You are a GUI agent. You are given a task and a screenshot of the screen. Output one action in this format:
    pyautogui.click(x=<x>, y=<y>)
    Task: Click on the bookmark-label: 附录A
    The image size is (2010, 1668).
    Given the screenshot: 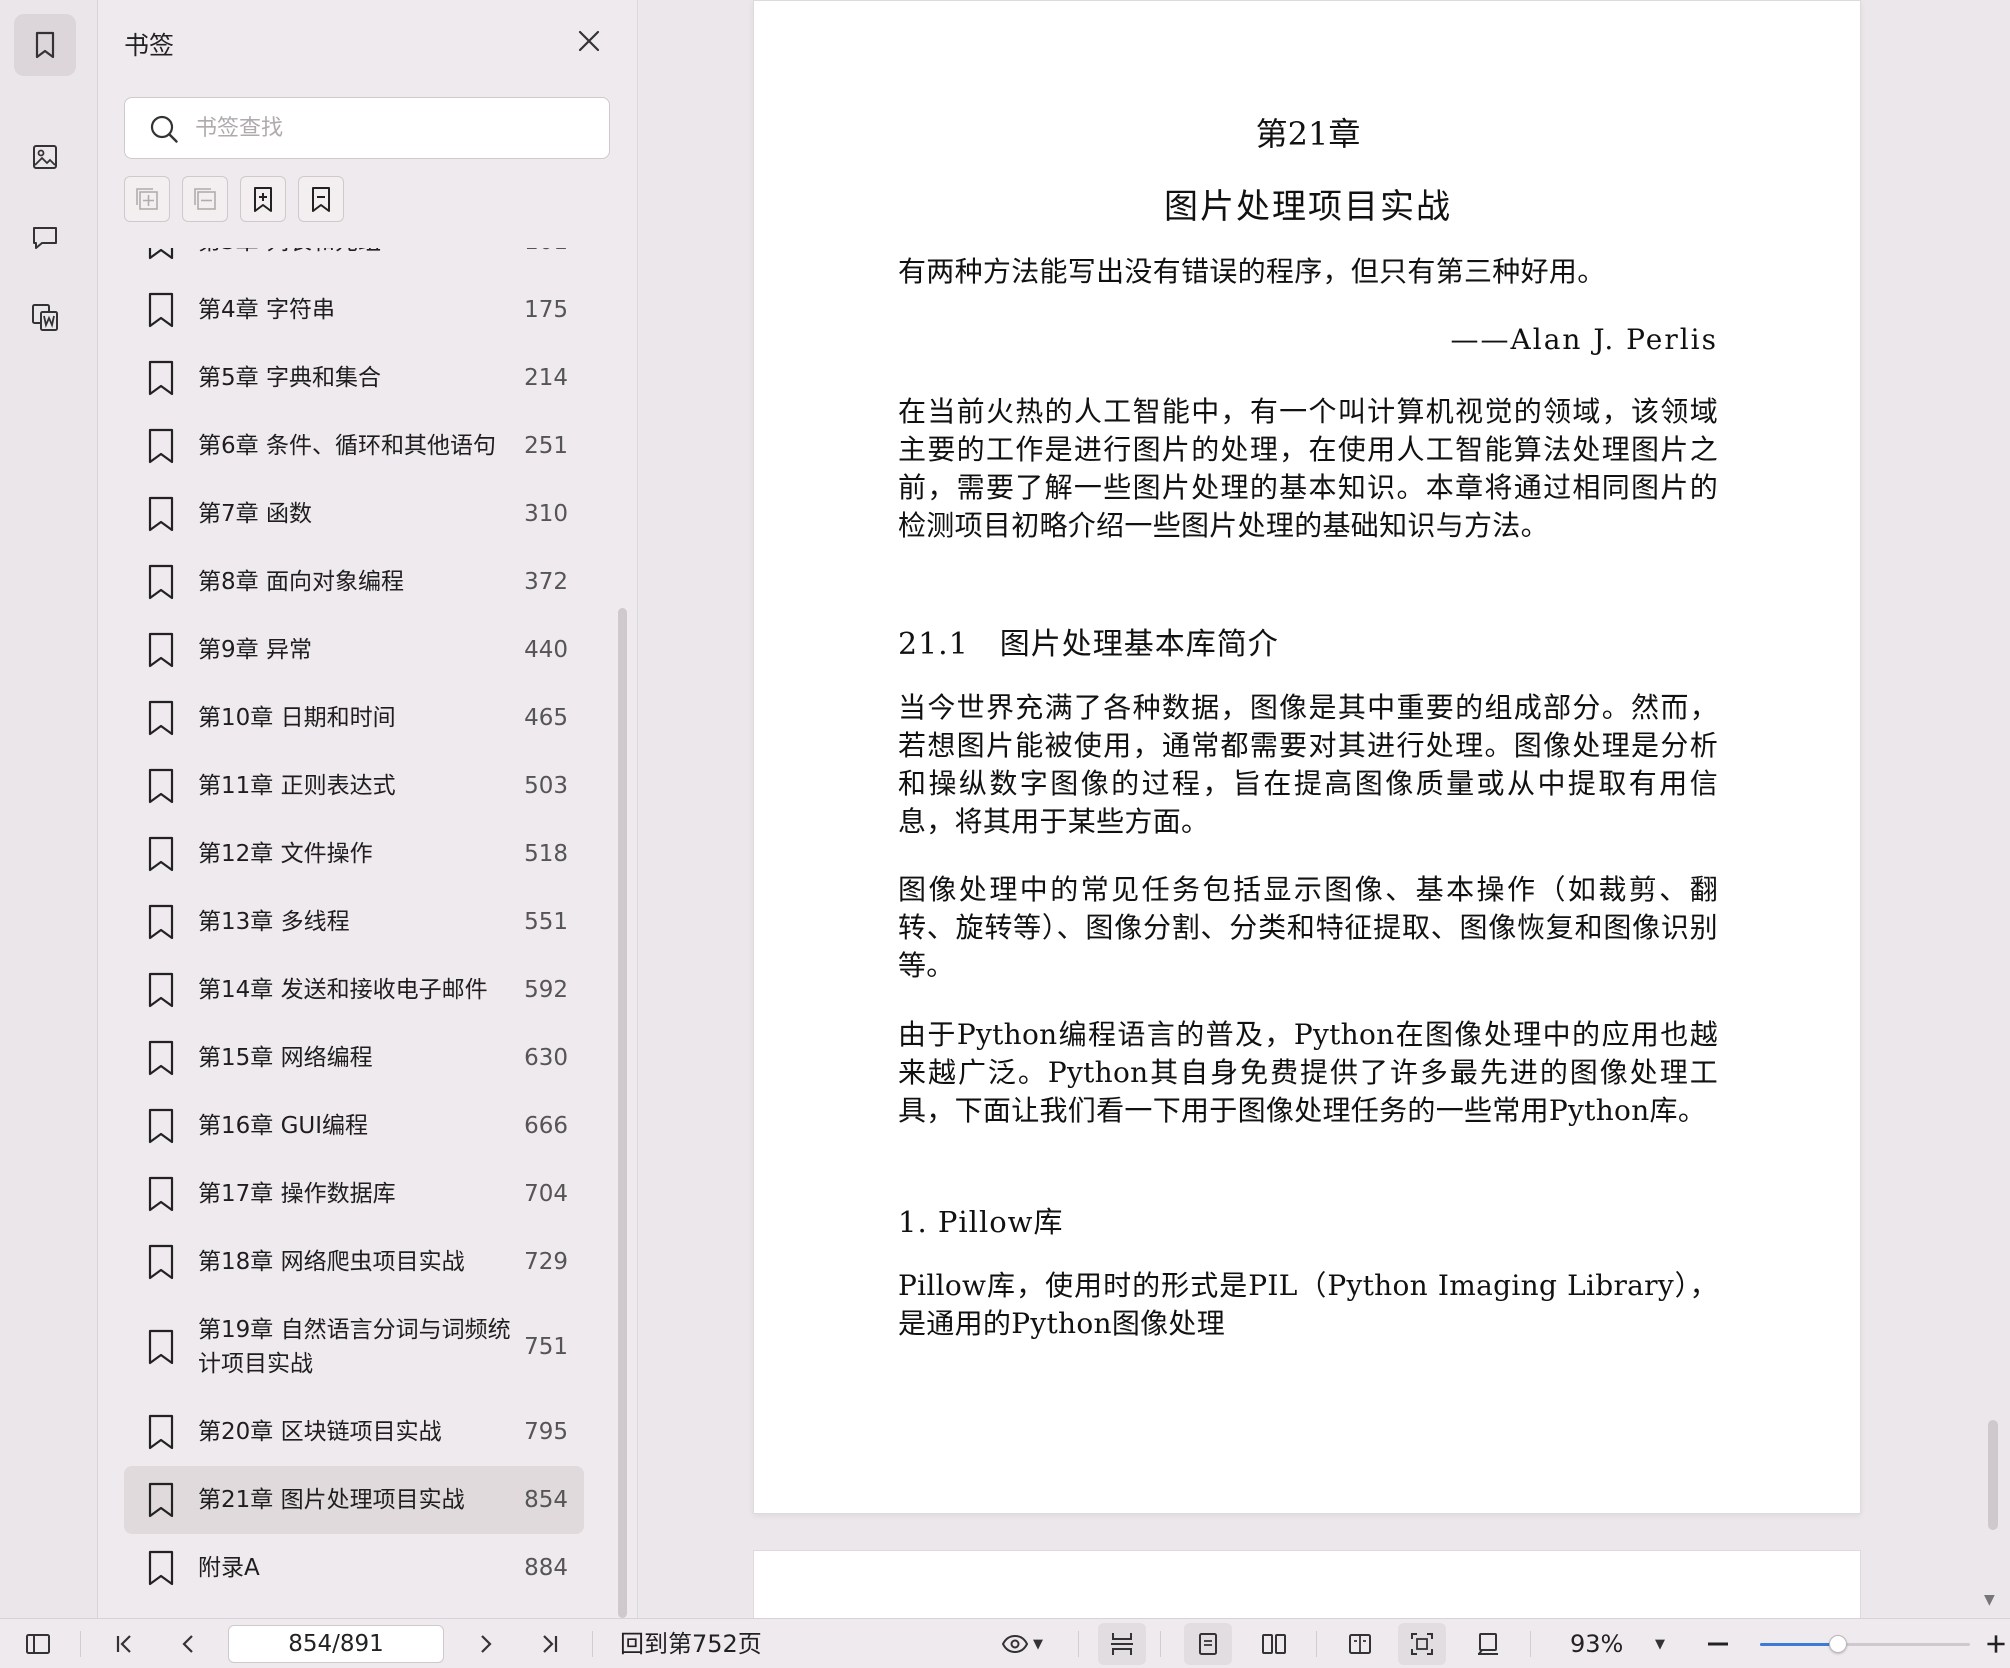 What is the action you would take?
    pyautogui.click(x=229, y=1568)
    